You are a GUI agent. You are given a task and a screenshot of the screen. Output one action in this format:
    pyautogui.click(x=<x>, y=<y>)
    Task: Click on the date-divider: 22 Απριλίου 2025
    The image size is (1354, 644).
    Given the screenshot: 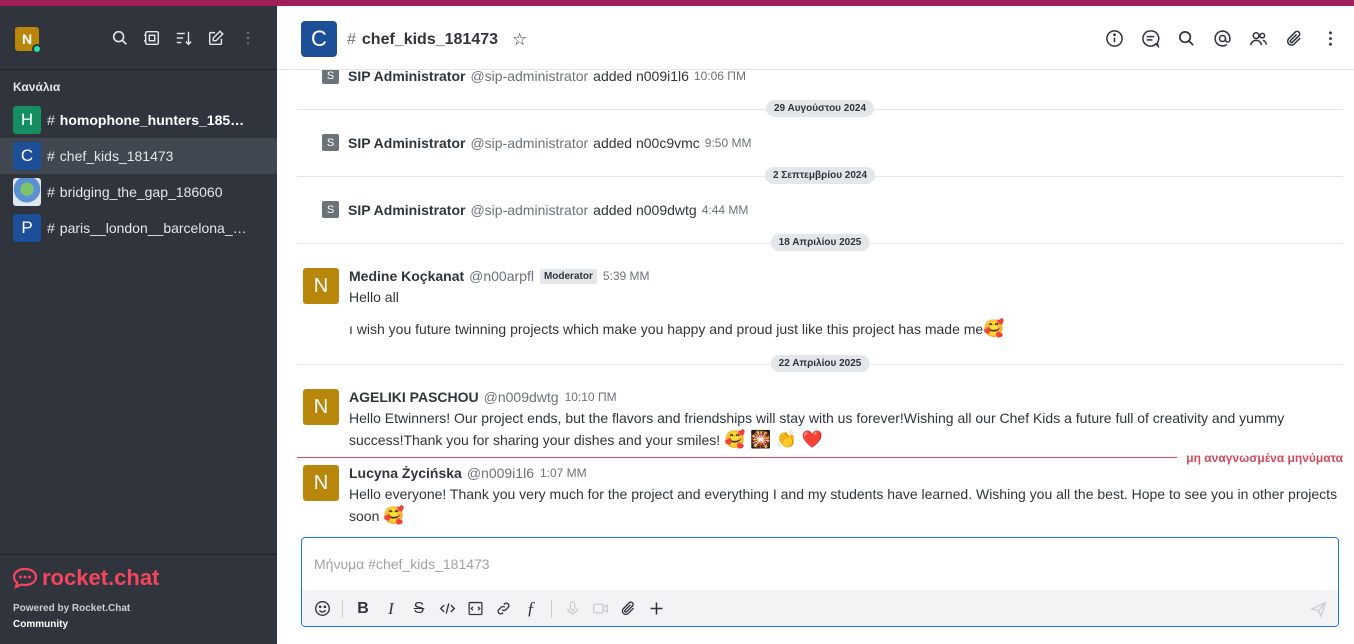 What is the action you would take?
    pyautogui.click(x=820, y=363)
    